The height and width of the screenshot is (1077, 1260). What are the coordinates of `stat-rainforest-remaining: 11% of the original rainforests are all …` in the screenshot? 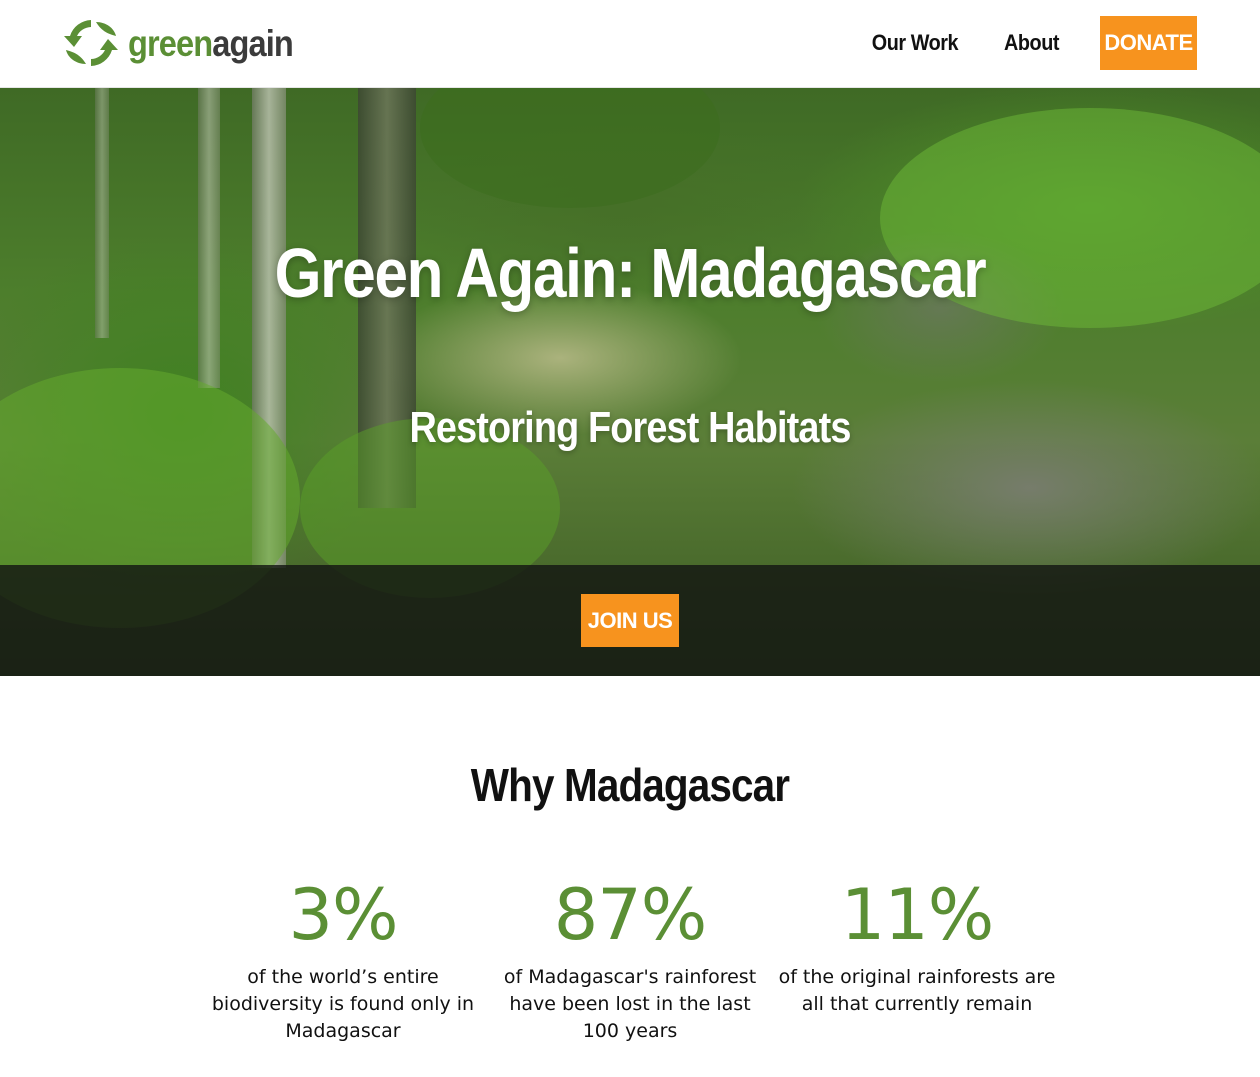 It's located at (917, 944).